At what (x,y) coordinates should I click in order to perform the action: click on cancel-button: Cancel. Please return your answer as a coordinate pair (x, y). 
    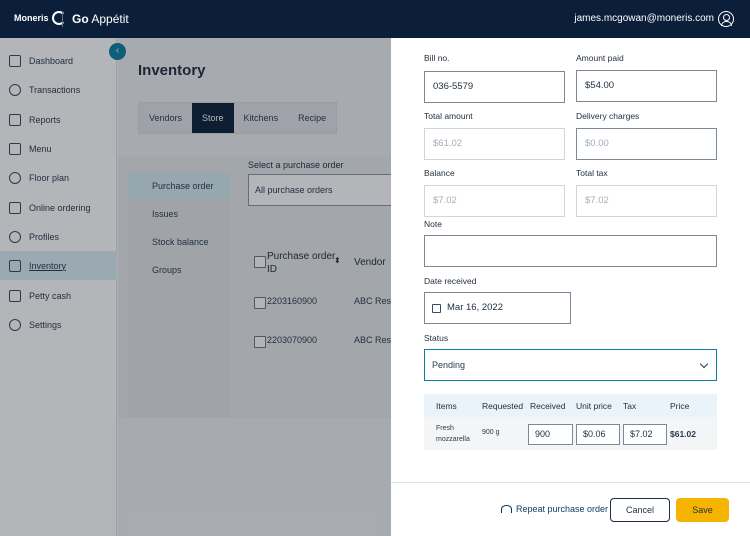
    Looking at the image, I should click on (640, 510).